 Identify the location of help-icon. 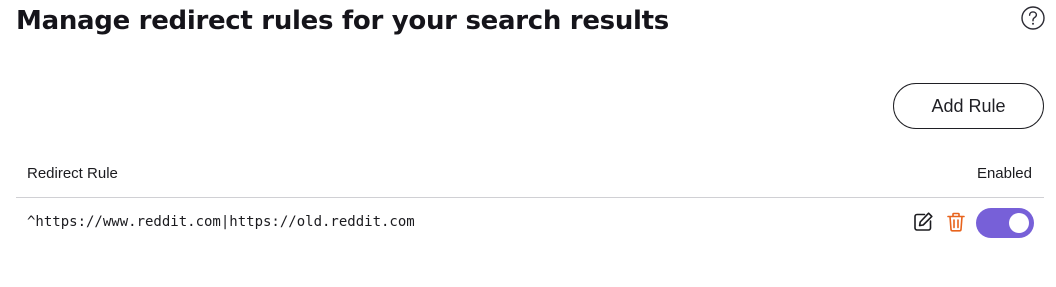
(1033, 18).